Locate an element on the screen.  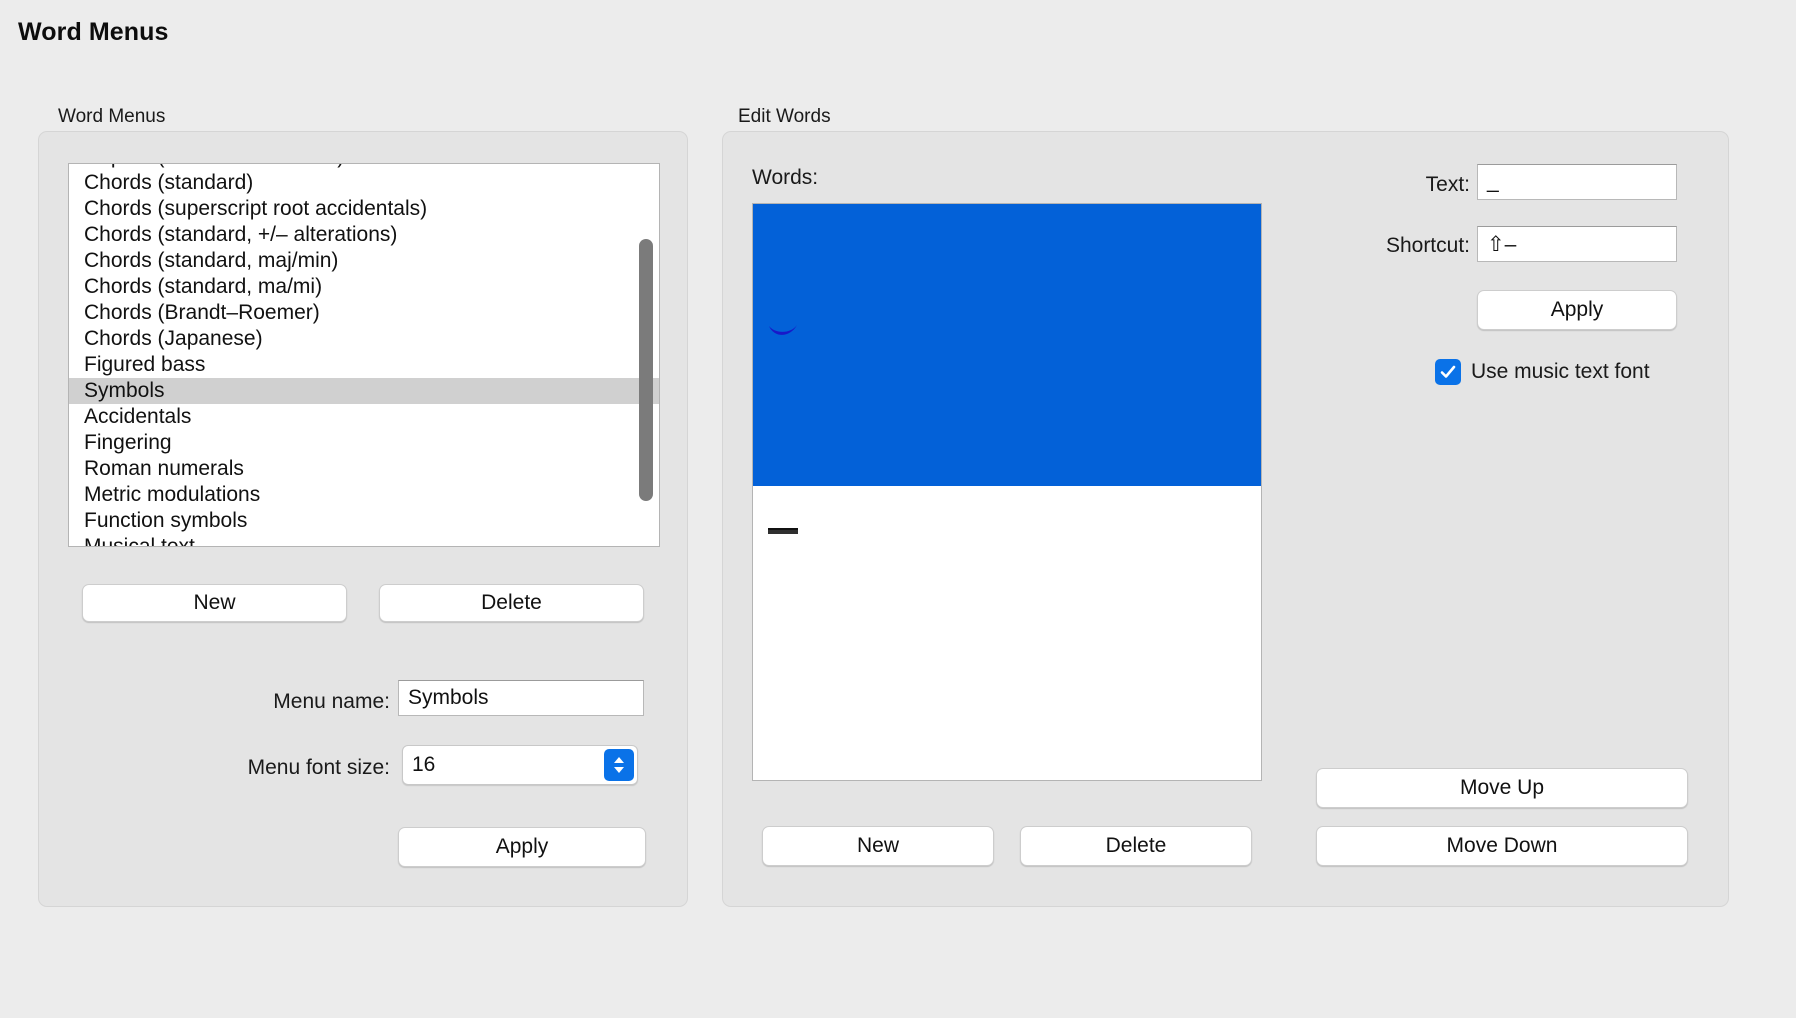
page-title: Word Menus is located at coordinates (93, 32).